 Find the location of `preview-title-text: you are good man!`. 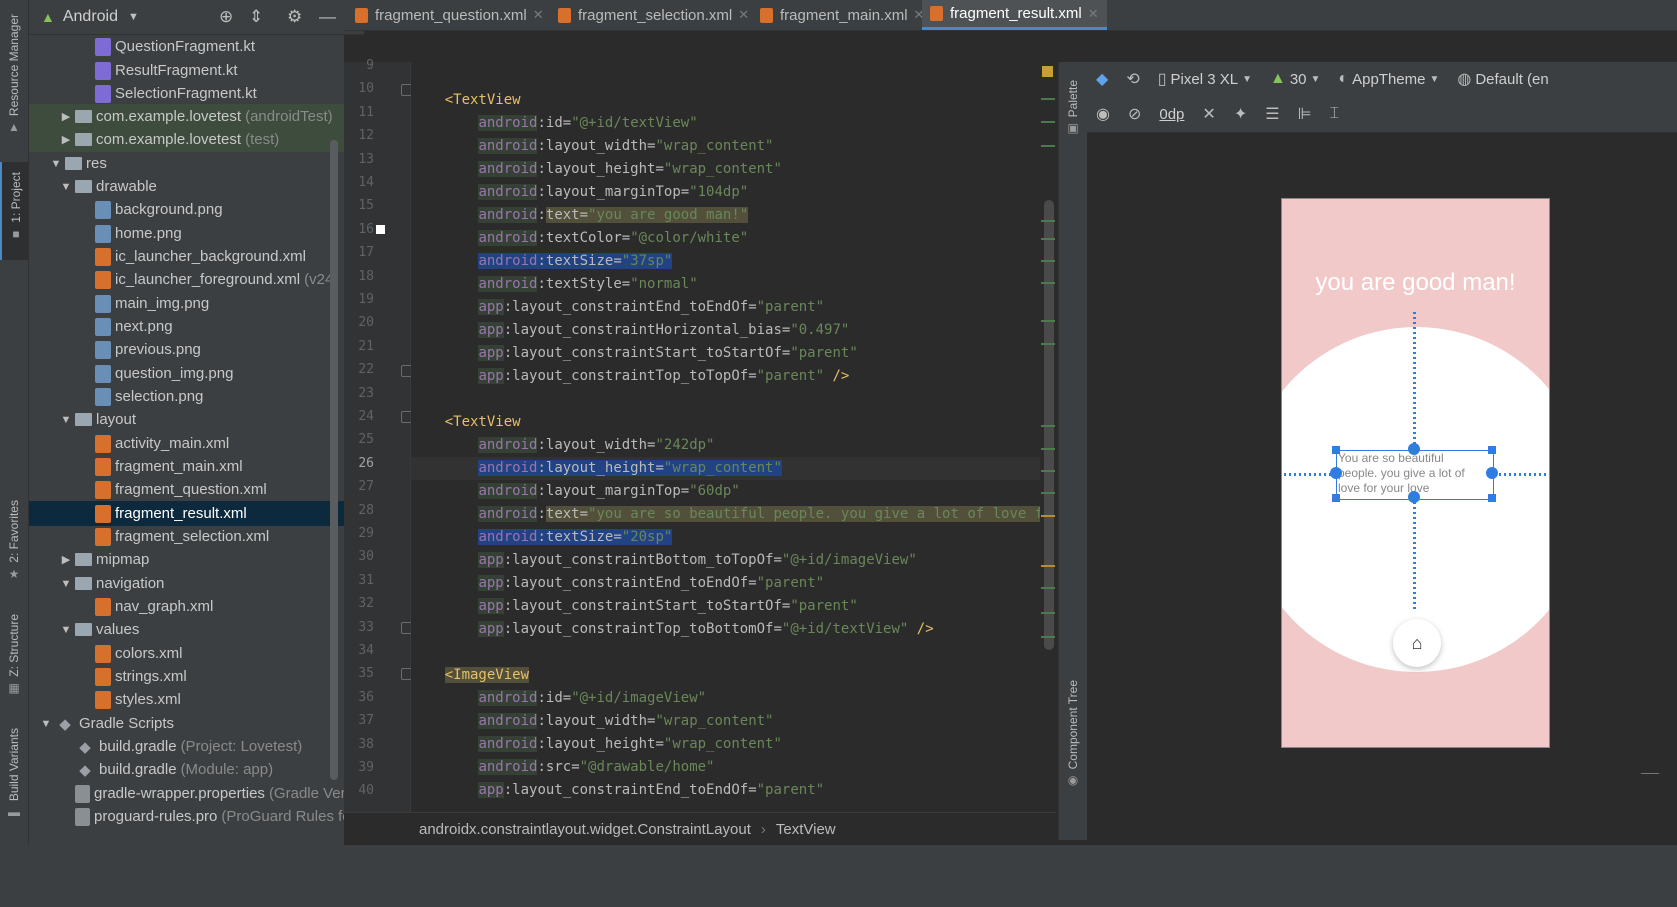

preview-title-text: you are good man! is located at coordinates (1415, 283).